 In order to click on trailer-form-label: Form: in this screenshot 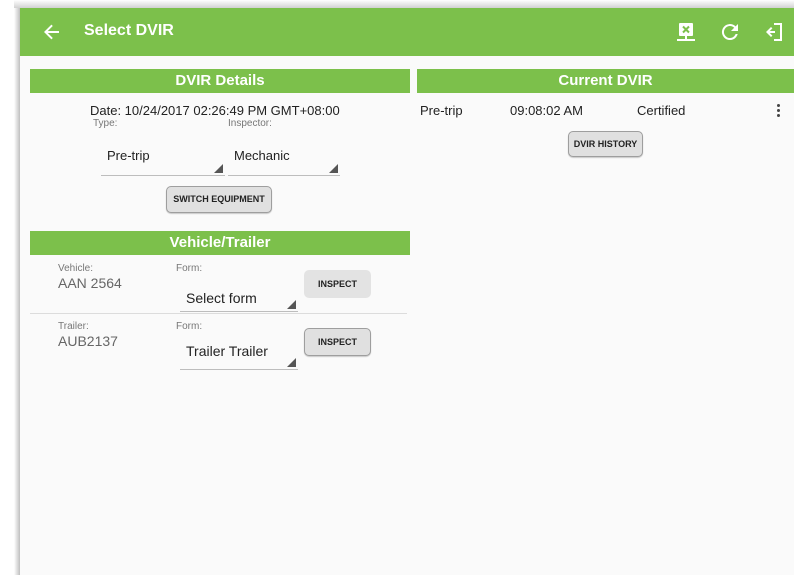, I will do `click(189, 326)`.